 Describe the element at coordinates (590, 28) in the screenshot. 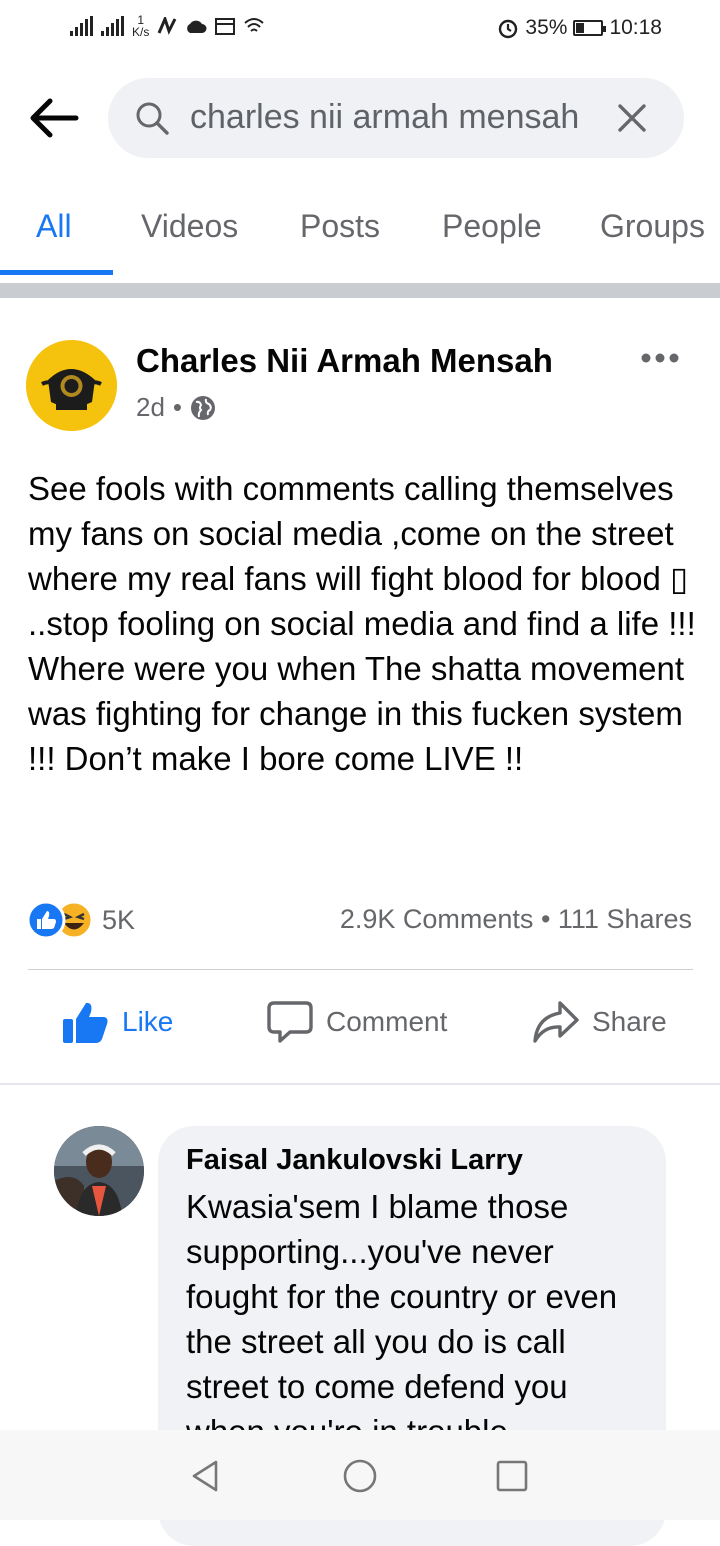

I see `battery-icon` at that location.